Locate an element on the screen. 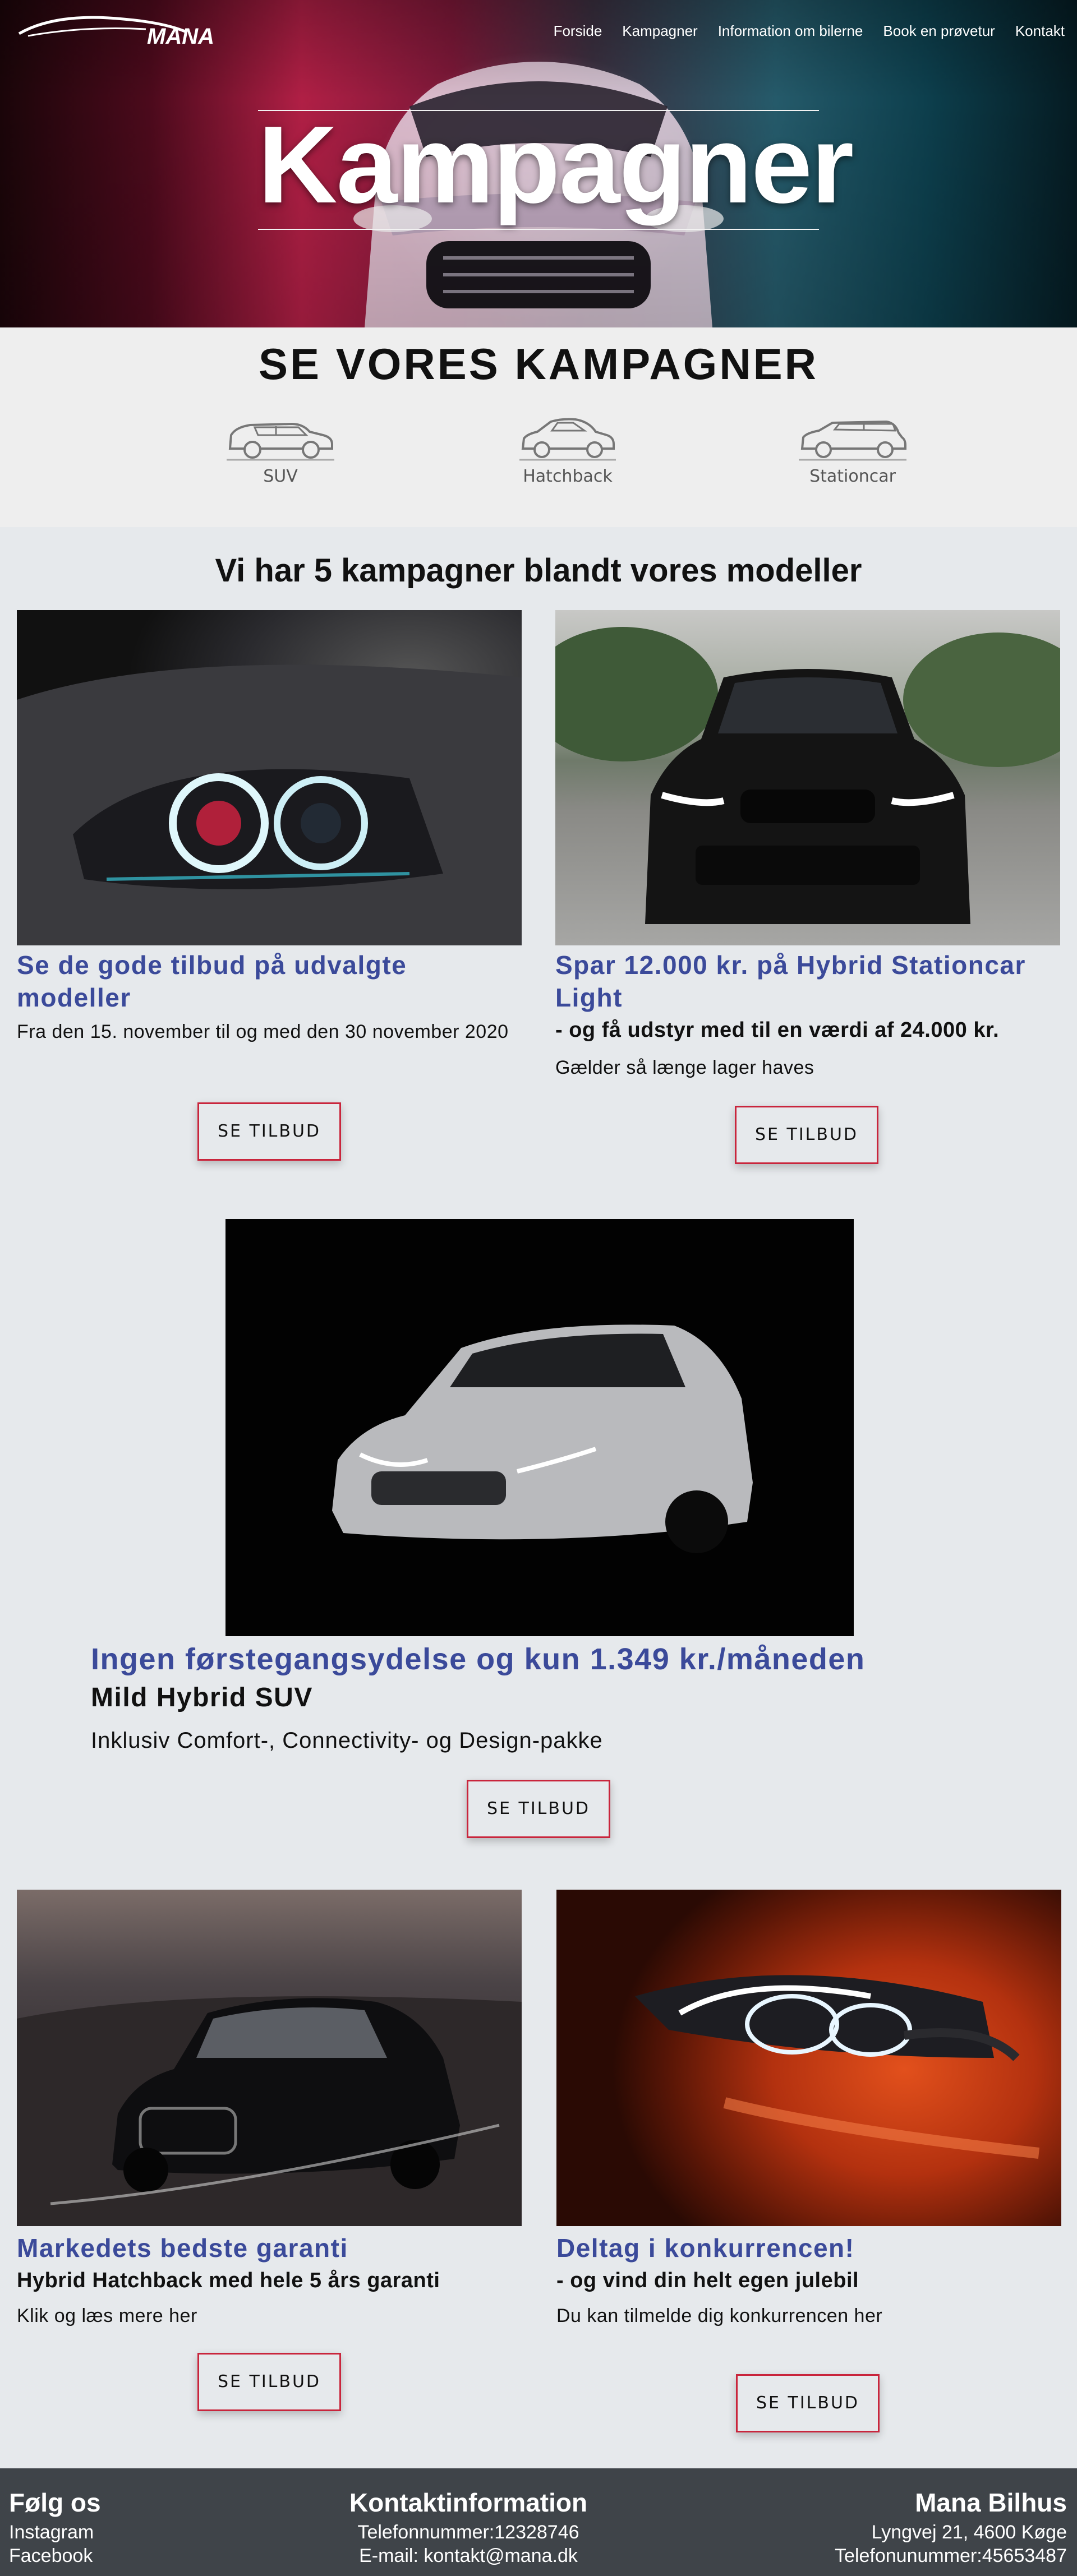  footer-company-title: Mana Bilhus is located at coordinates (991, 2503).